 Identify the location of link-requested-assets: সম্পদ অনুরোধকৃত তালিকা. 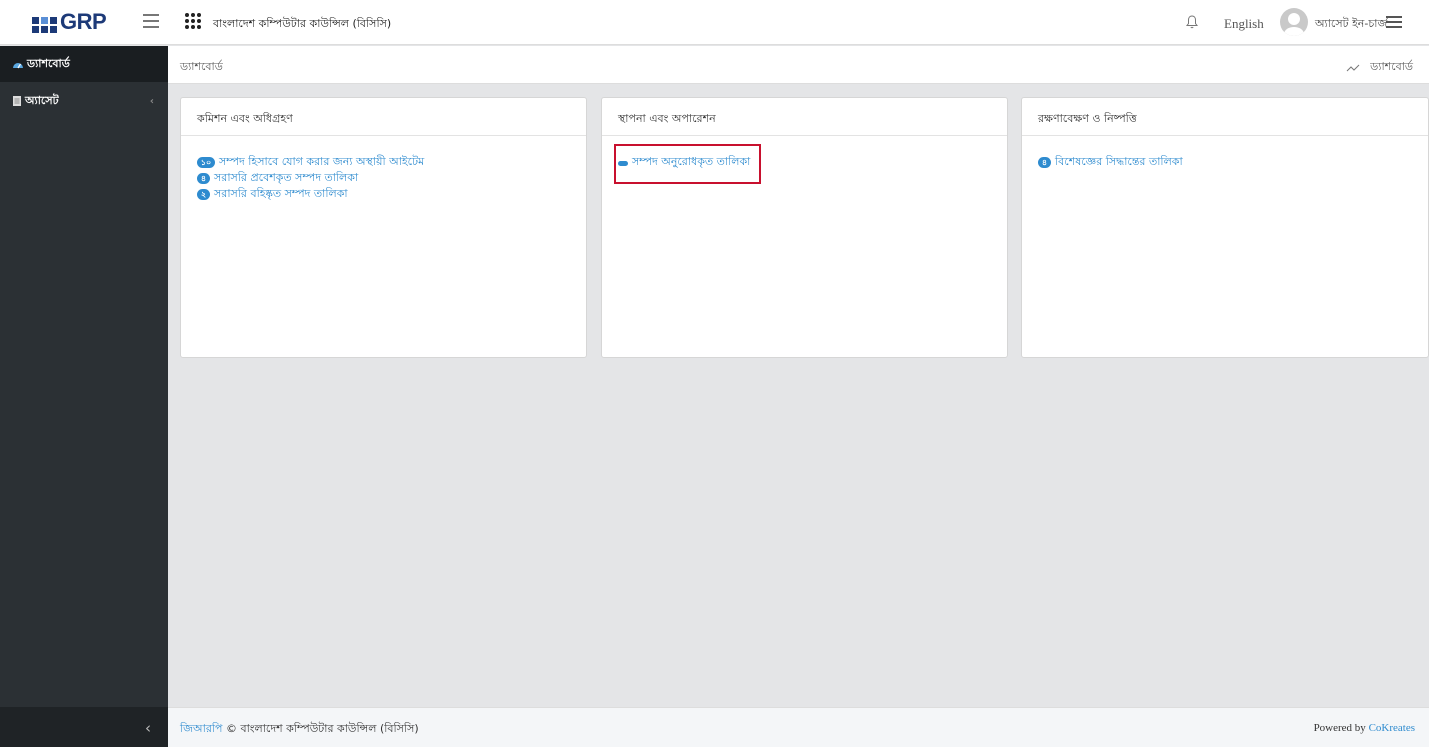
(804, 162).